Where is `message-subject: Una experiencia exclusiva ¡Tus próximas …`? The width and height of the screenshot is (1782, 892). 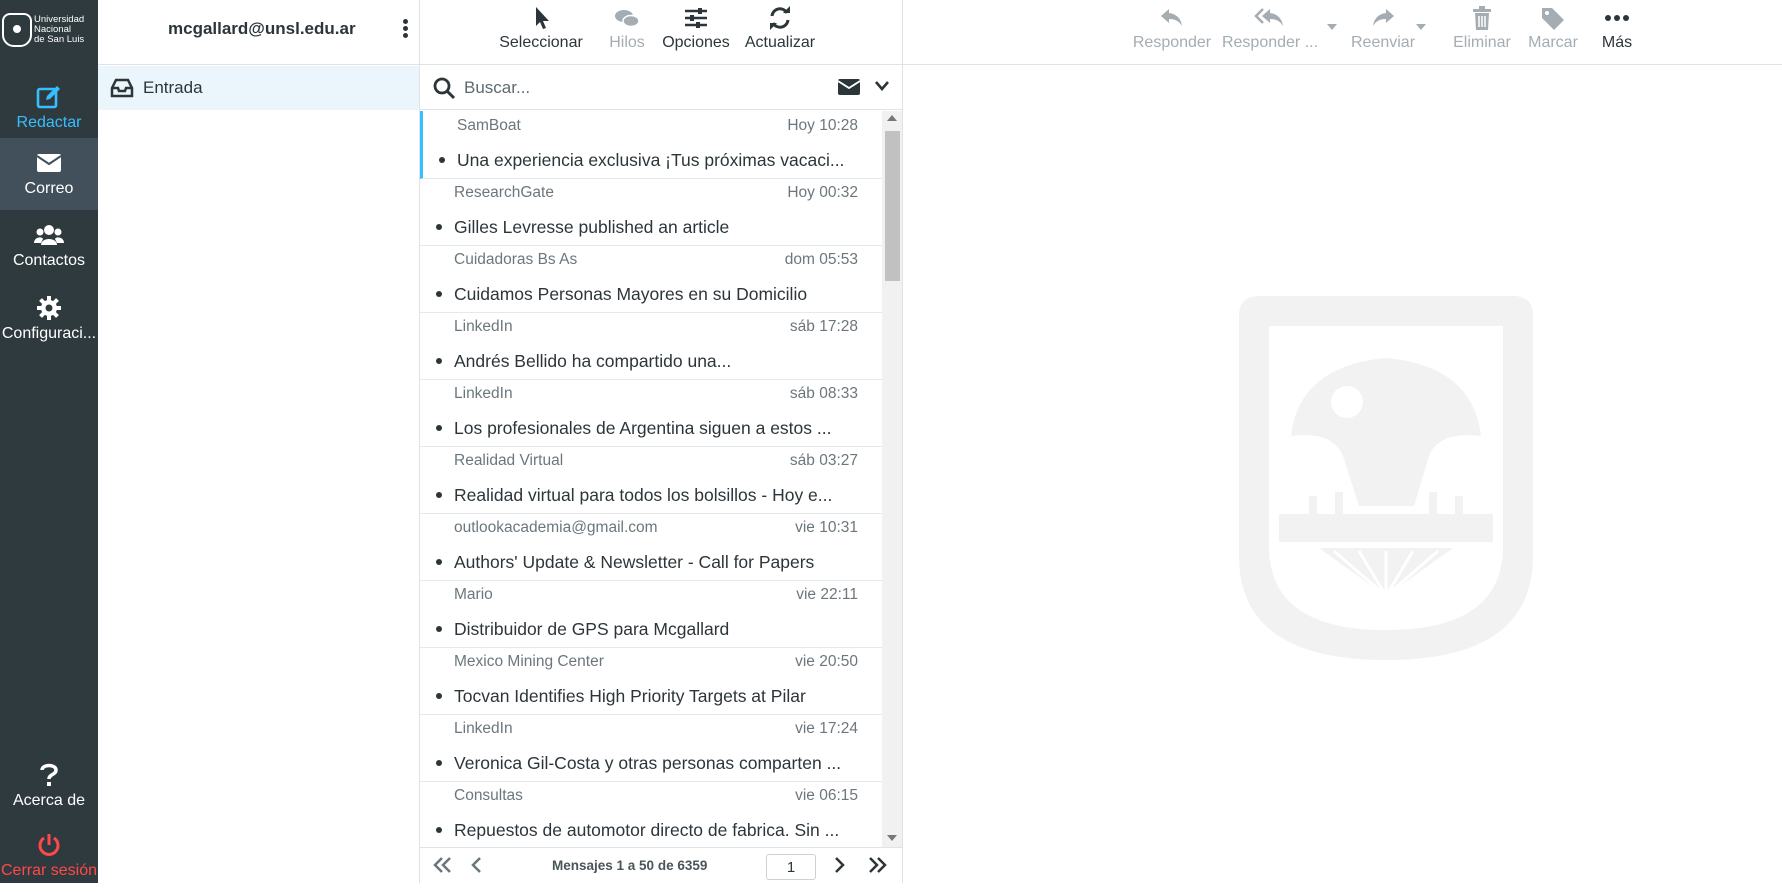 message-subject: Una experiencia exclusiva ¡Tus próximas … is located at coordinates (651, 160).